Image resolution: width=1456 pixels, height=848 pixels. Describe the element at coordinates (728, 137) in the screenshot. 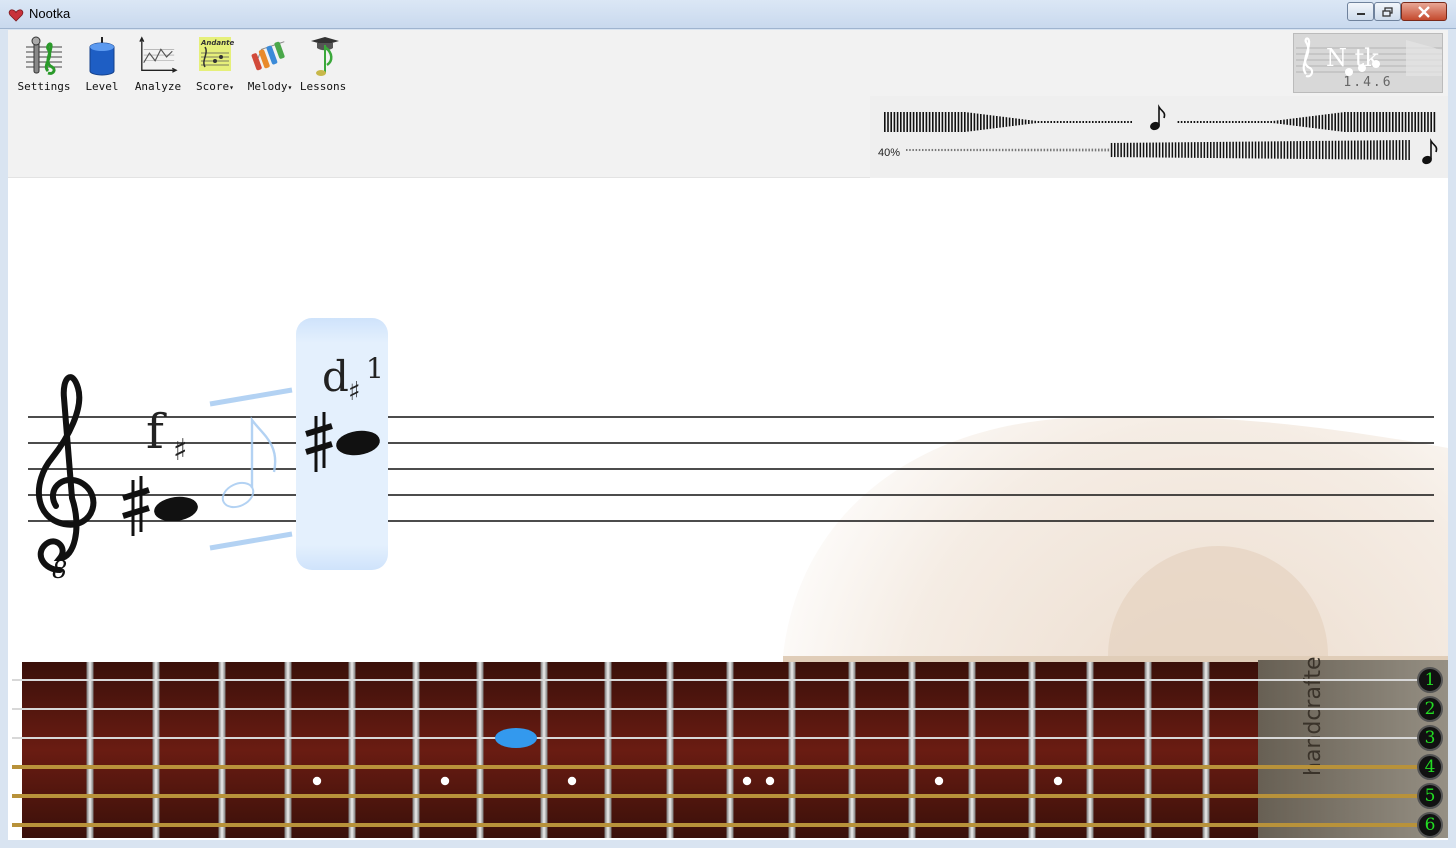

I see `sound-panel: 40%` at that location.